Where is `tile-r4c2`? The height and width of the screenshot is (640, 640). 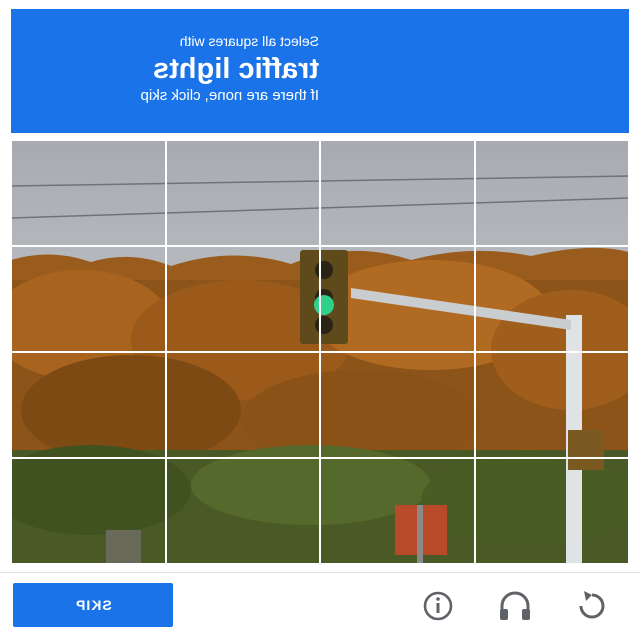
tile-r4c2 is located at coordinates (242, 511).